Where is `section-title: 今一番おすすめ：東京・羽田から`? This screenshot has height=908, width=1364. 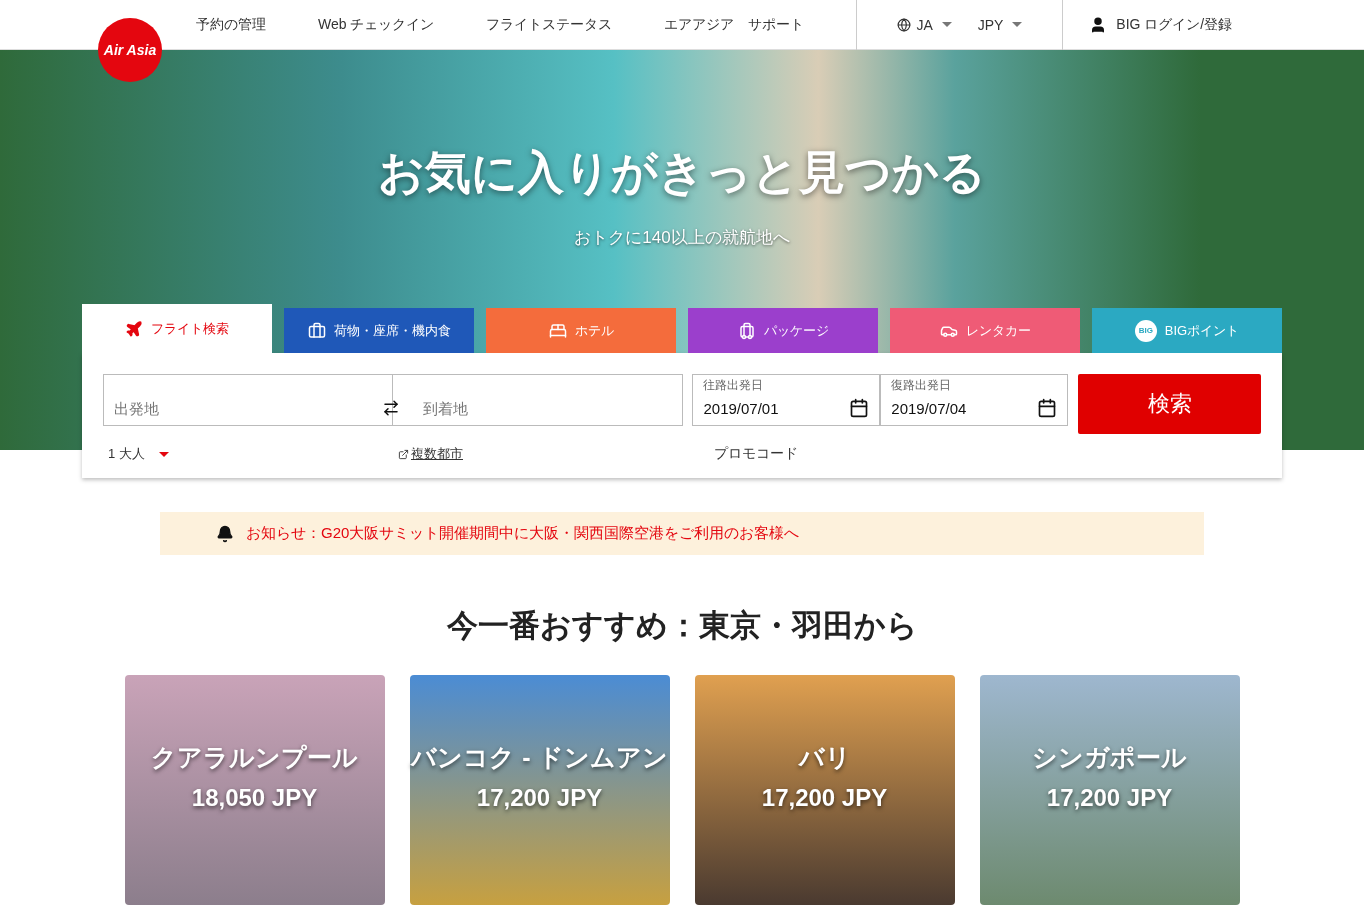 section-title: 今一番おすすめ：東京・羽田から is located at coordinates (682, 626).